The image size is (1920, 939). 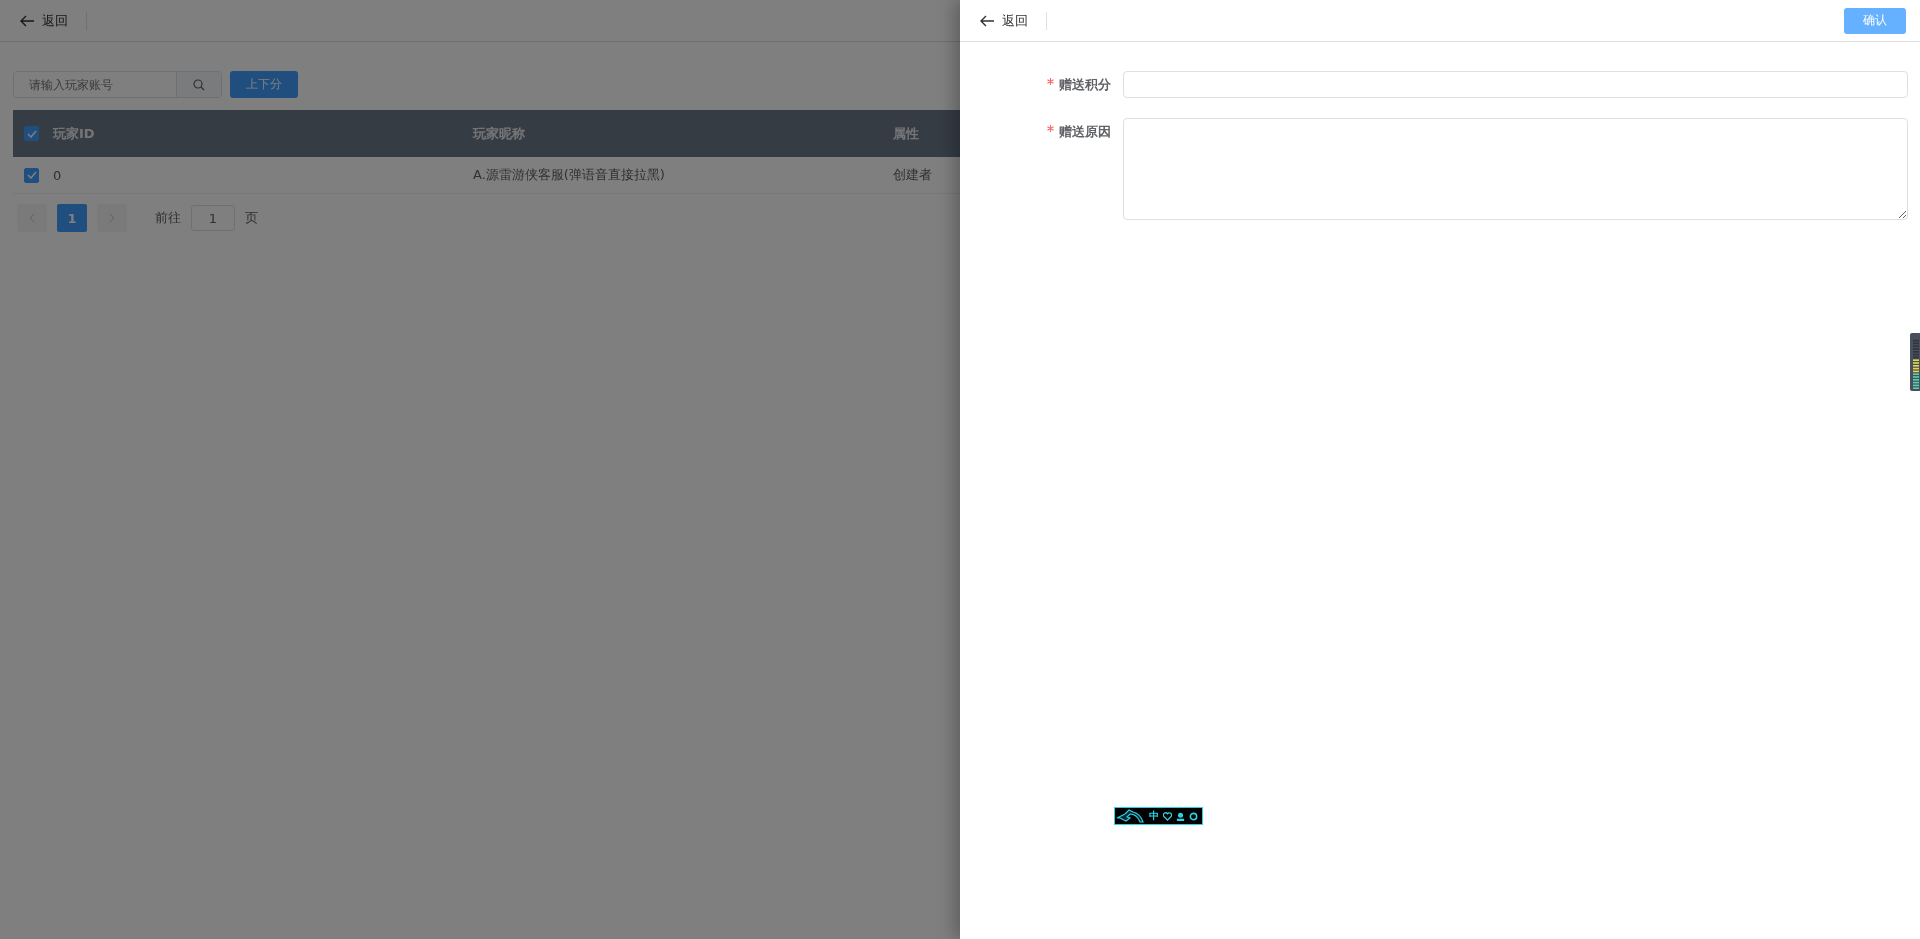 I want to click on confirm-button: 确认, so click(x=1875, y=20).